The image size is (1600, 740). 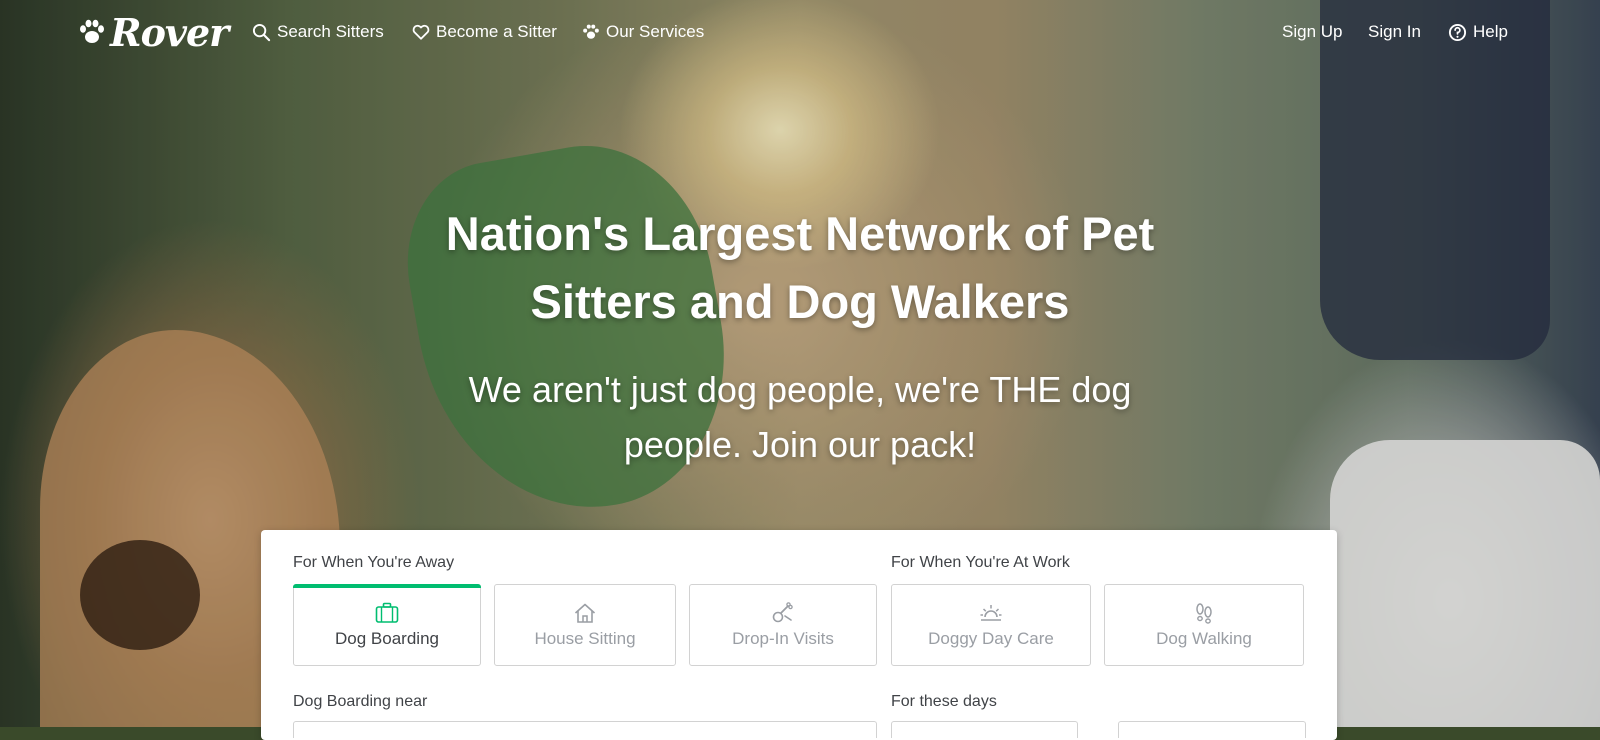 What do you see at coordinates (800, 301) in the screenshot?
I see `hero-headline-line2: Sitters and Dog Walkers` at bounding box center [800, 301].